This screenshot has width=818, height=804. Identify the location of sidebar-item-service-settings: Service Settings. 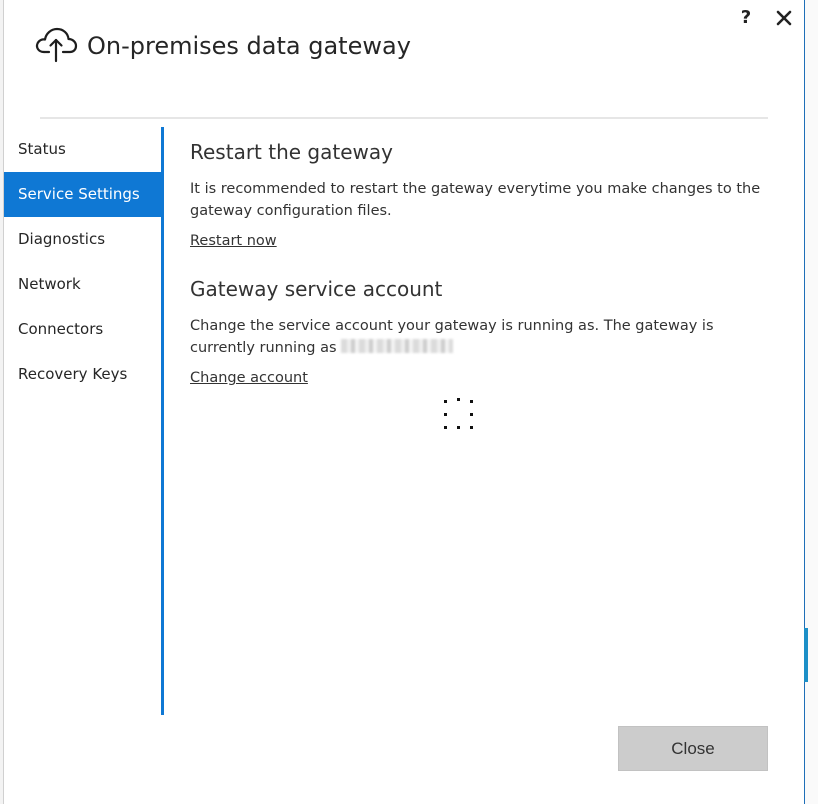
(84, 194).